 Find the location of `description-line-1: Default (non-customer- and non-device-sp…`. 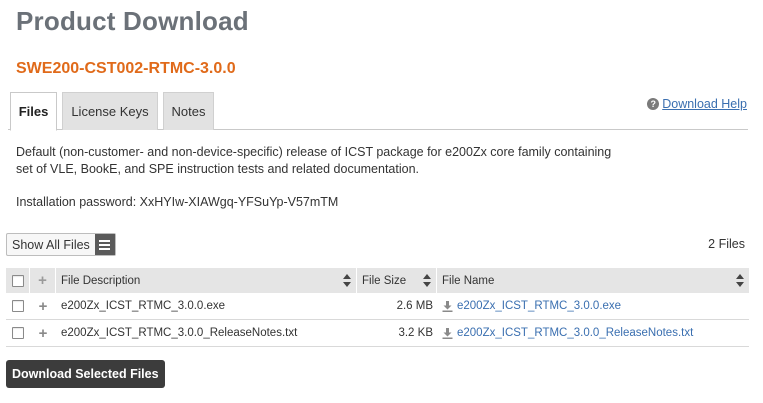

description-line-1: Default (non-customer- and non-device-sp… is located at coordinates (314, 152).